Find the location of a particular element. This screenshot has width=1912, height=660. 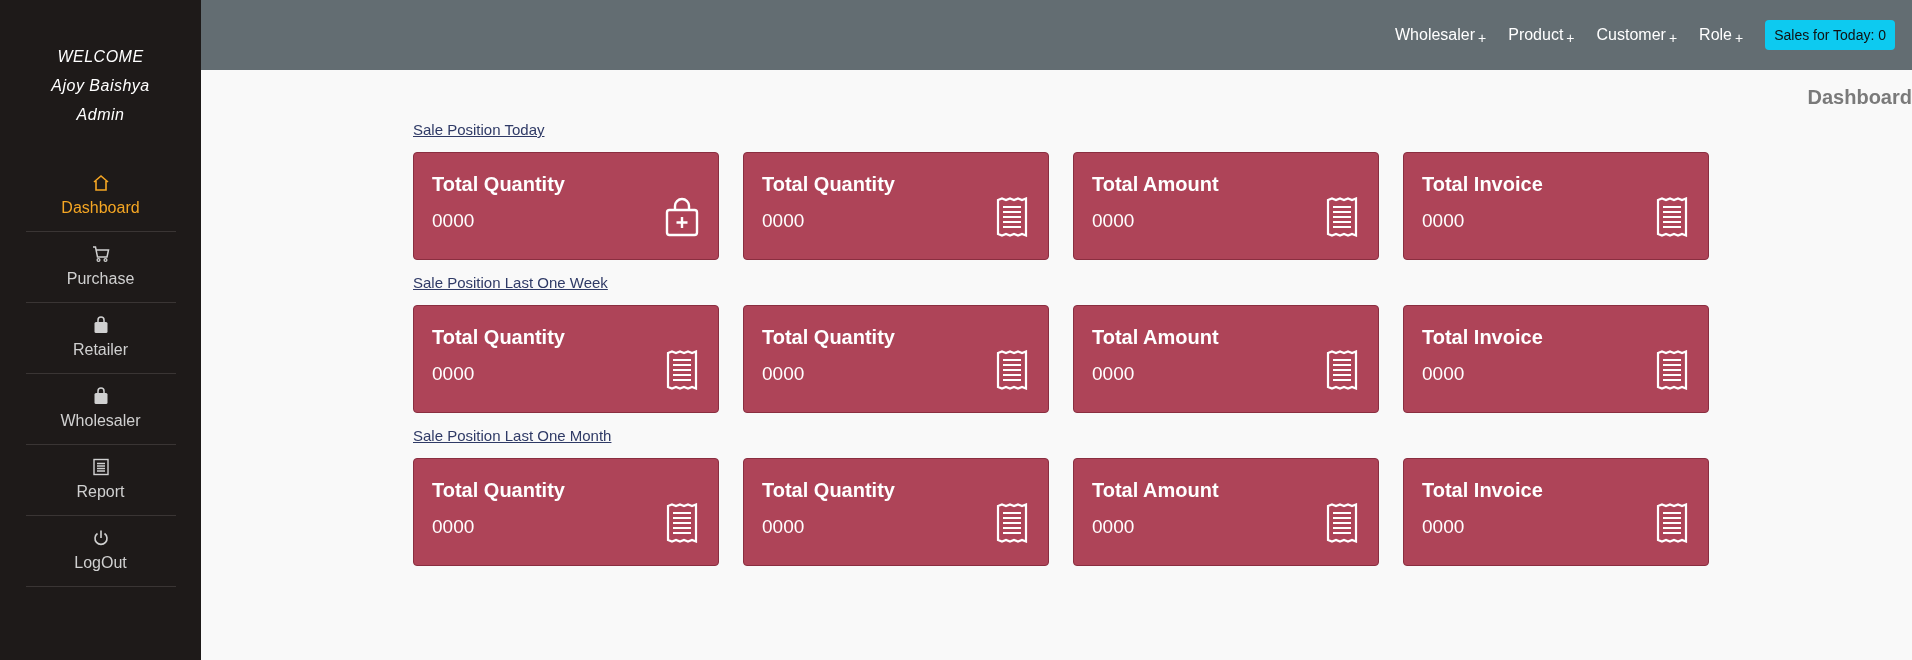

menu-item: Customer + is located at coordinates (1637, 35).